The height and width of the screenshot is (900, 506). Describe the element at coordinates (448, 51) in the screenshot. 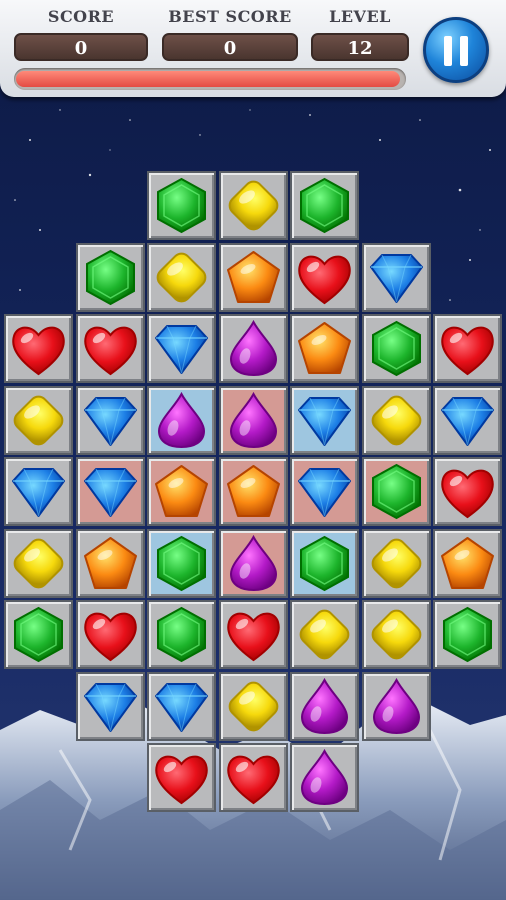

I see `pause-icon` at that location.